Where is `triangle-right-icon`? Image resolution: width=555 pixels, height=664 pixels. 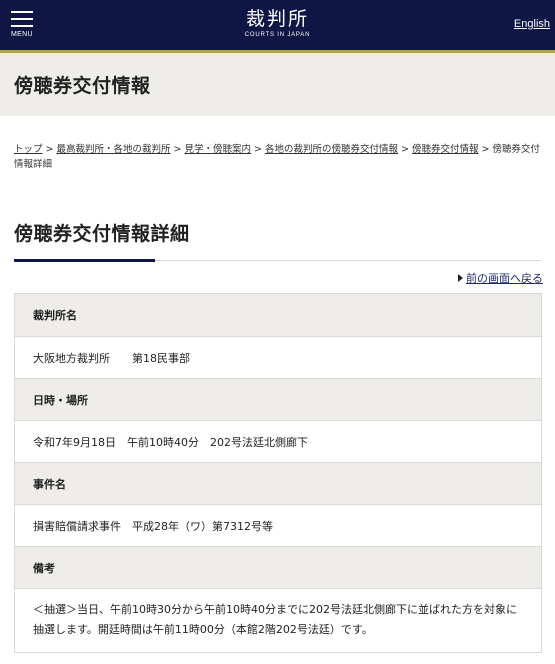 triangle-right-icon is located at coordinates (460, 278).